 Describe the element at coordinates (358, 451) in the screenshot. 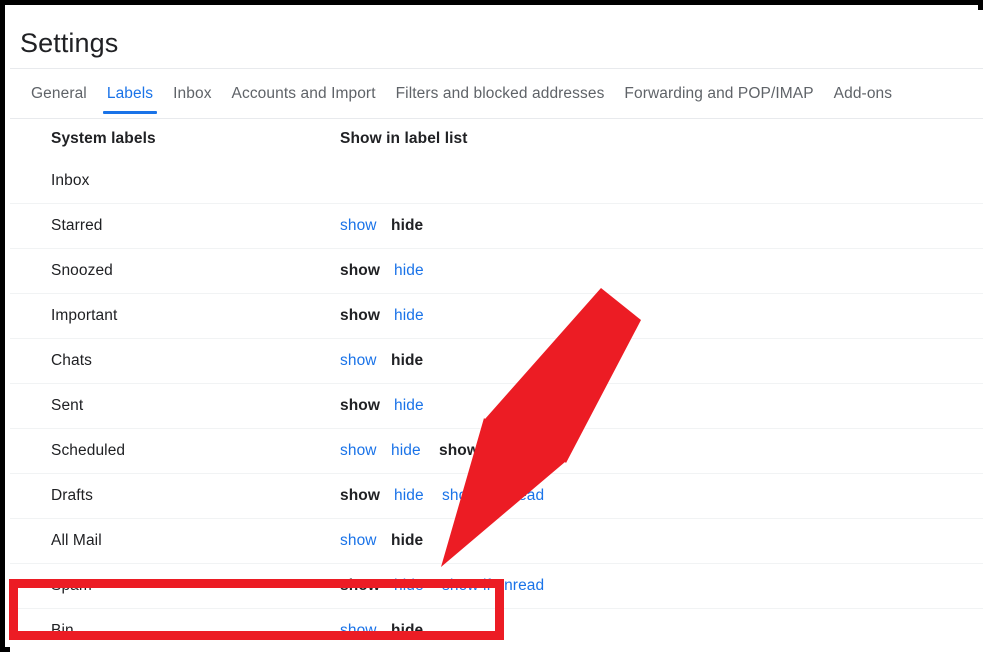

I see `show-action-scheduled: show` at that location.